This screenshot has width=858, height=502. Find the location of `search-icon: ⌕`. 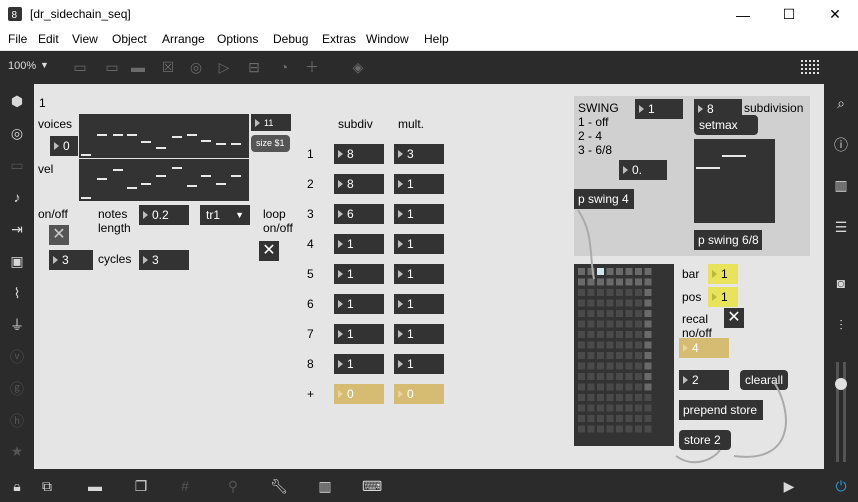

search-icon: ⌕ is located at coordinates (841, 103).